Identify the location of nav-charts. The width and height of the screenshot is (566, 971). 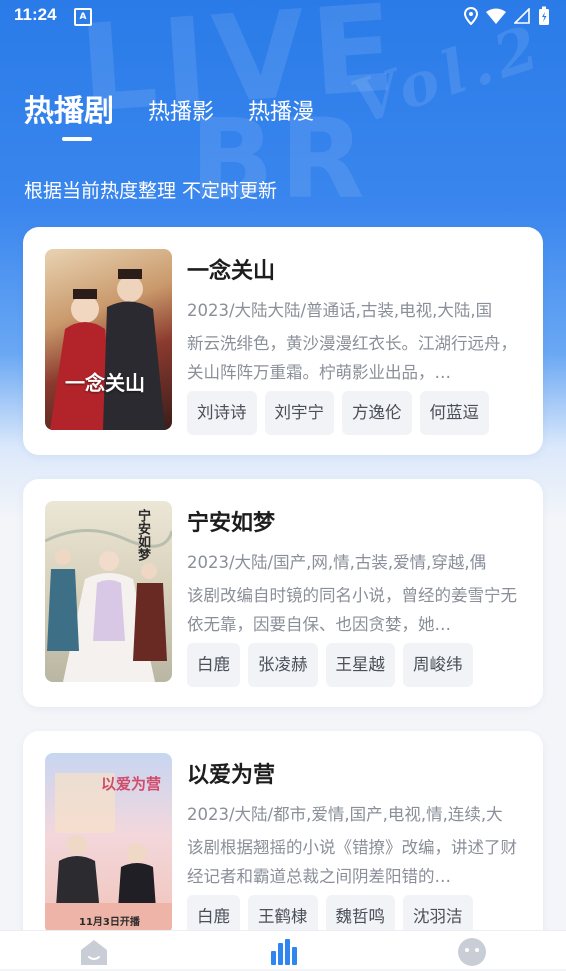
(284, 952).